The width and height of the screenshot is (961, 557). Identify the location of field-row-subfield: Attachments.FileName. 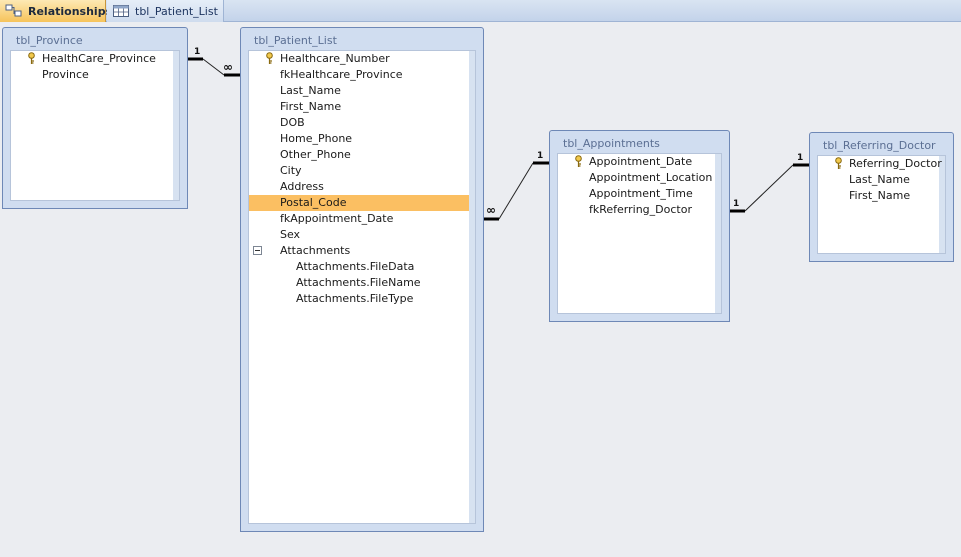
(362, 283).